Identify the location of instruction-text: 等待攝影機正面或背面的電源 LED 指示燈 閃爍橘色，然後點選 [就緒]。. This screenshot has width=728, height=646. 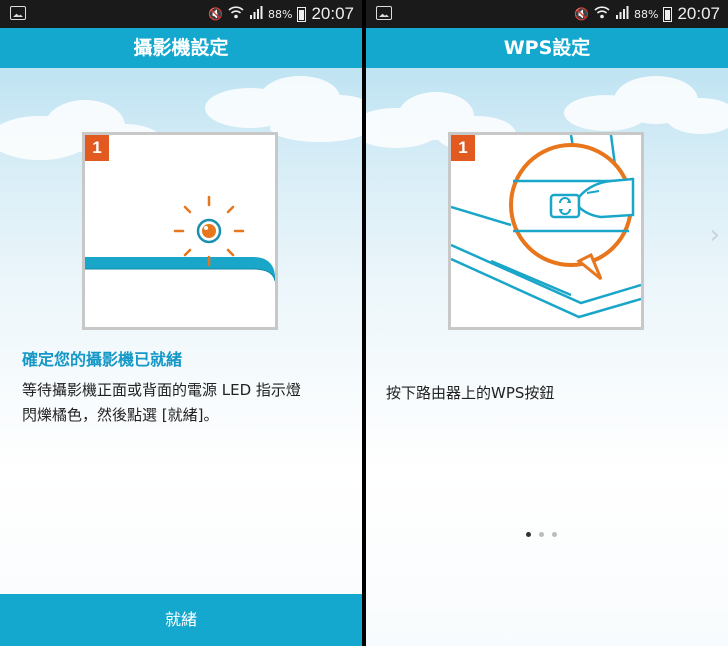
(182, 403).